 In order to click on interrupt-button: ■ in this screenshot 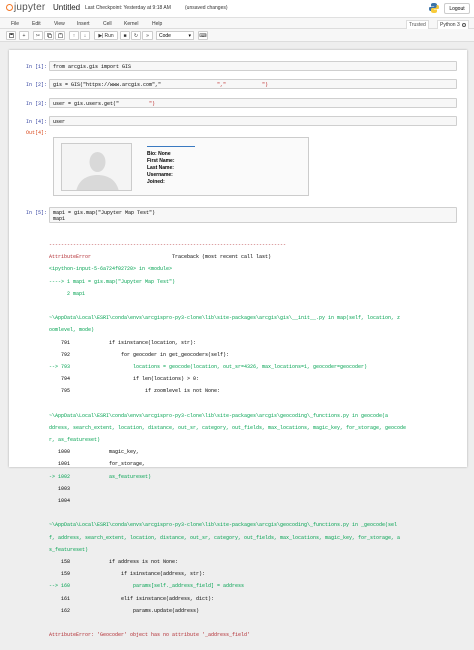, I will do `click(125, 35)`.